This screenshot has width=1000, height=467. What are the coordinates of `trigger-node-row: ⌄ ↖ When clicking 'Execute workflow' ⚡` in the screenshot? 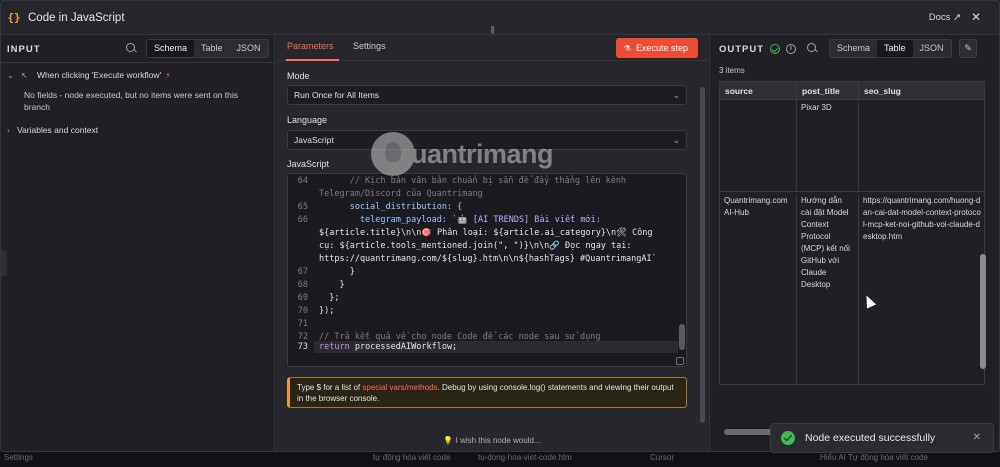 It's located at (89, 75).